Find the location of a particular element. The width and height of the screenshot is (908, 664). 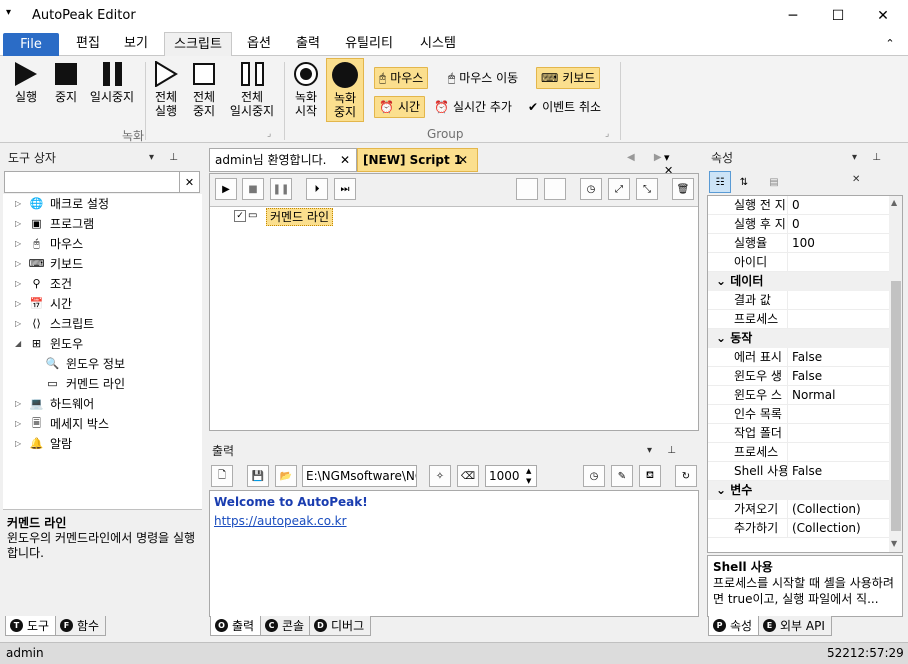

clock-icon: ◷ is located at coordinates (594, 476).